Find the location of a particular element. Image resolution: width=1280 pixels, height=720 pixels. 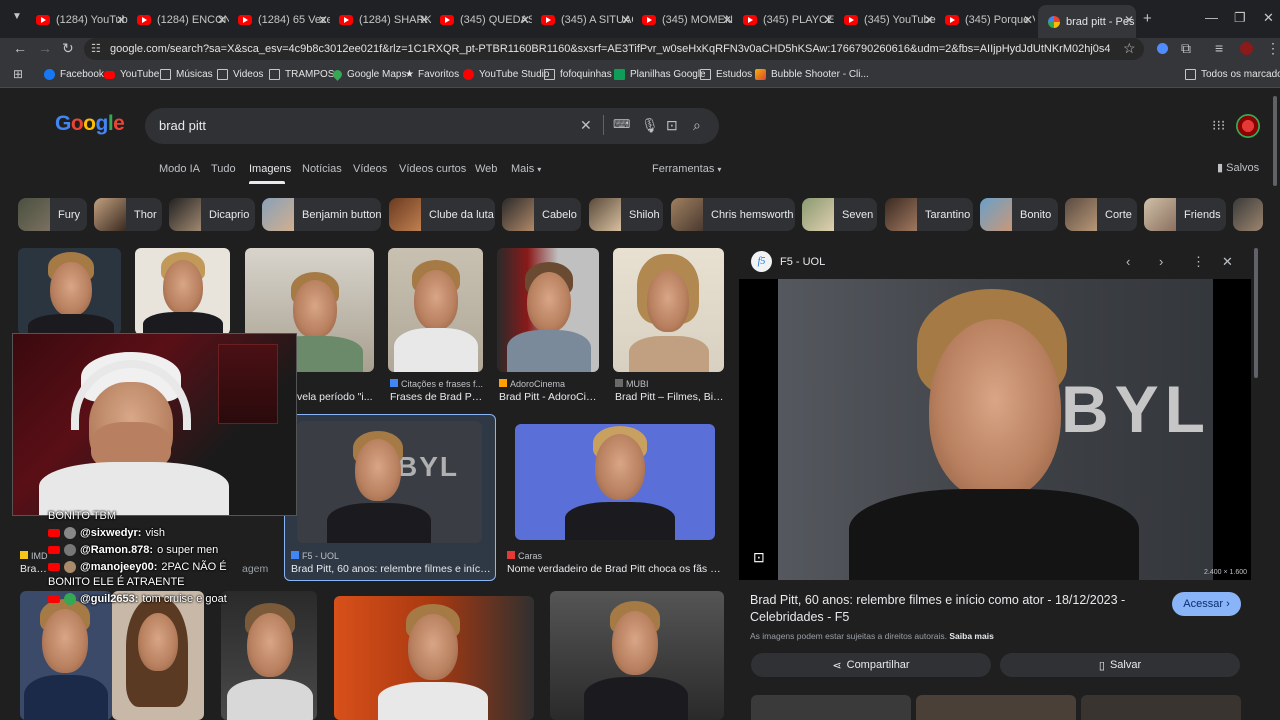

panel-source-name: F5 - UOL is located at coordinates (802, 262).